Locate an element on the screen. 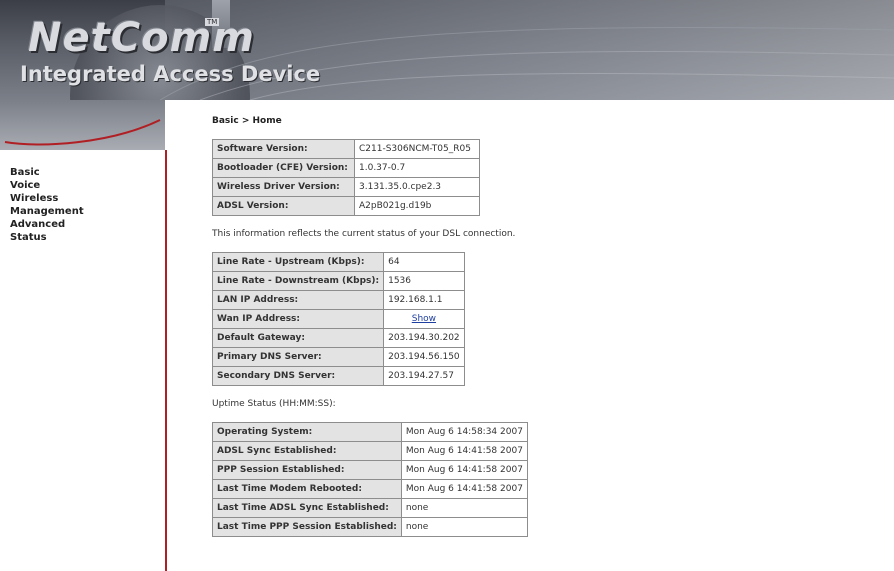  table-row: Line Rate - Upstream (Kbps): 64 is located at coordinates (338, 262).